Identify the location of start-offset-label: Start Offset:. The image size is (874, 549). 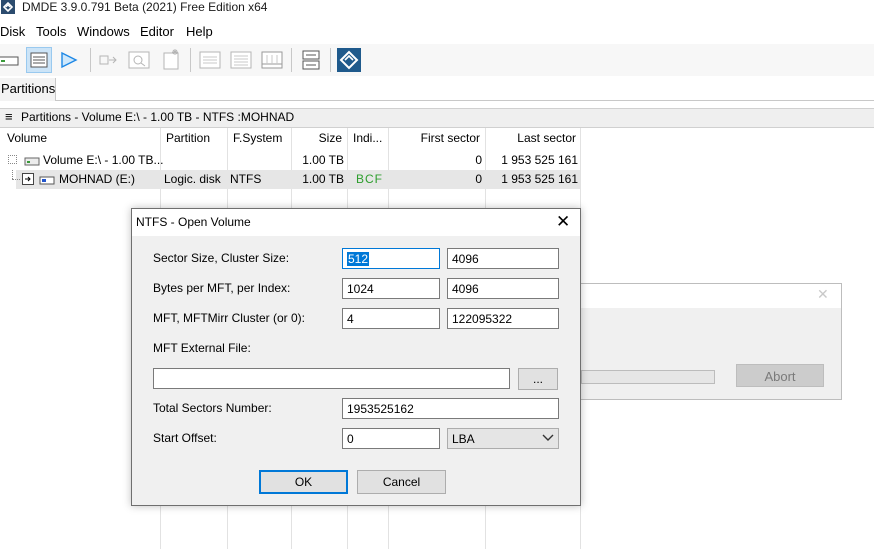
(185, 438).